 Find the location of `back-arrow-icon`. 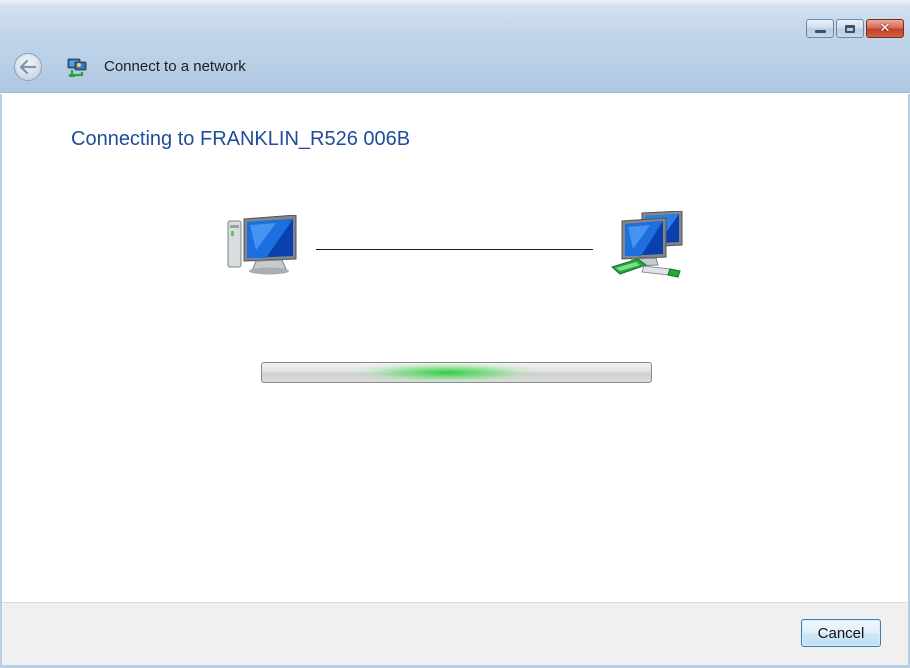

back-arrow-icon is located at coordinates (28, 67).